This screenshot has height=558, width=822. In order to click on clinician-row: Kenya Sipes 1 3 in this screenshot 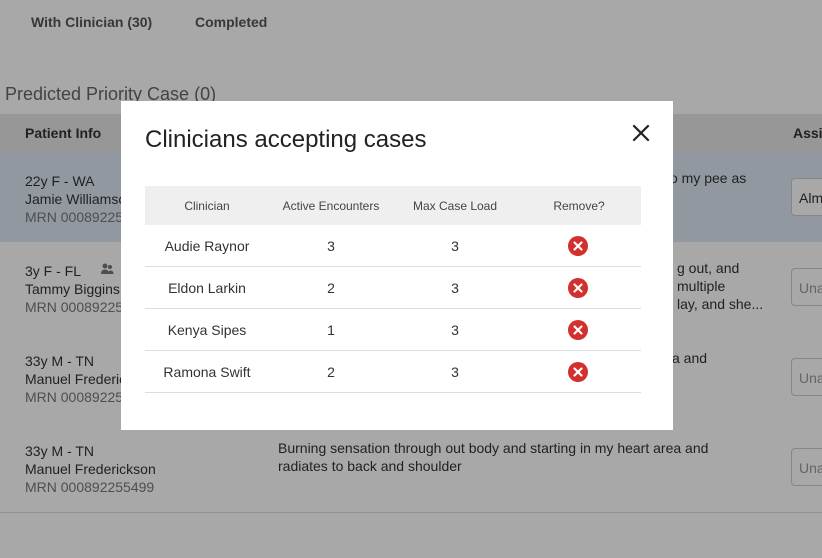, I will do `click(393, 330)`.